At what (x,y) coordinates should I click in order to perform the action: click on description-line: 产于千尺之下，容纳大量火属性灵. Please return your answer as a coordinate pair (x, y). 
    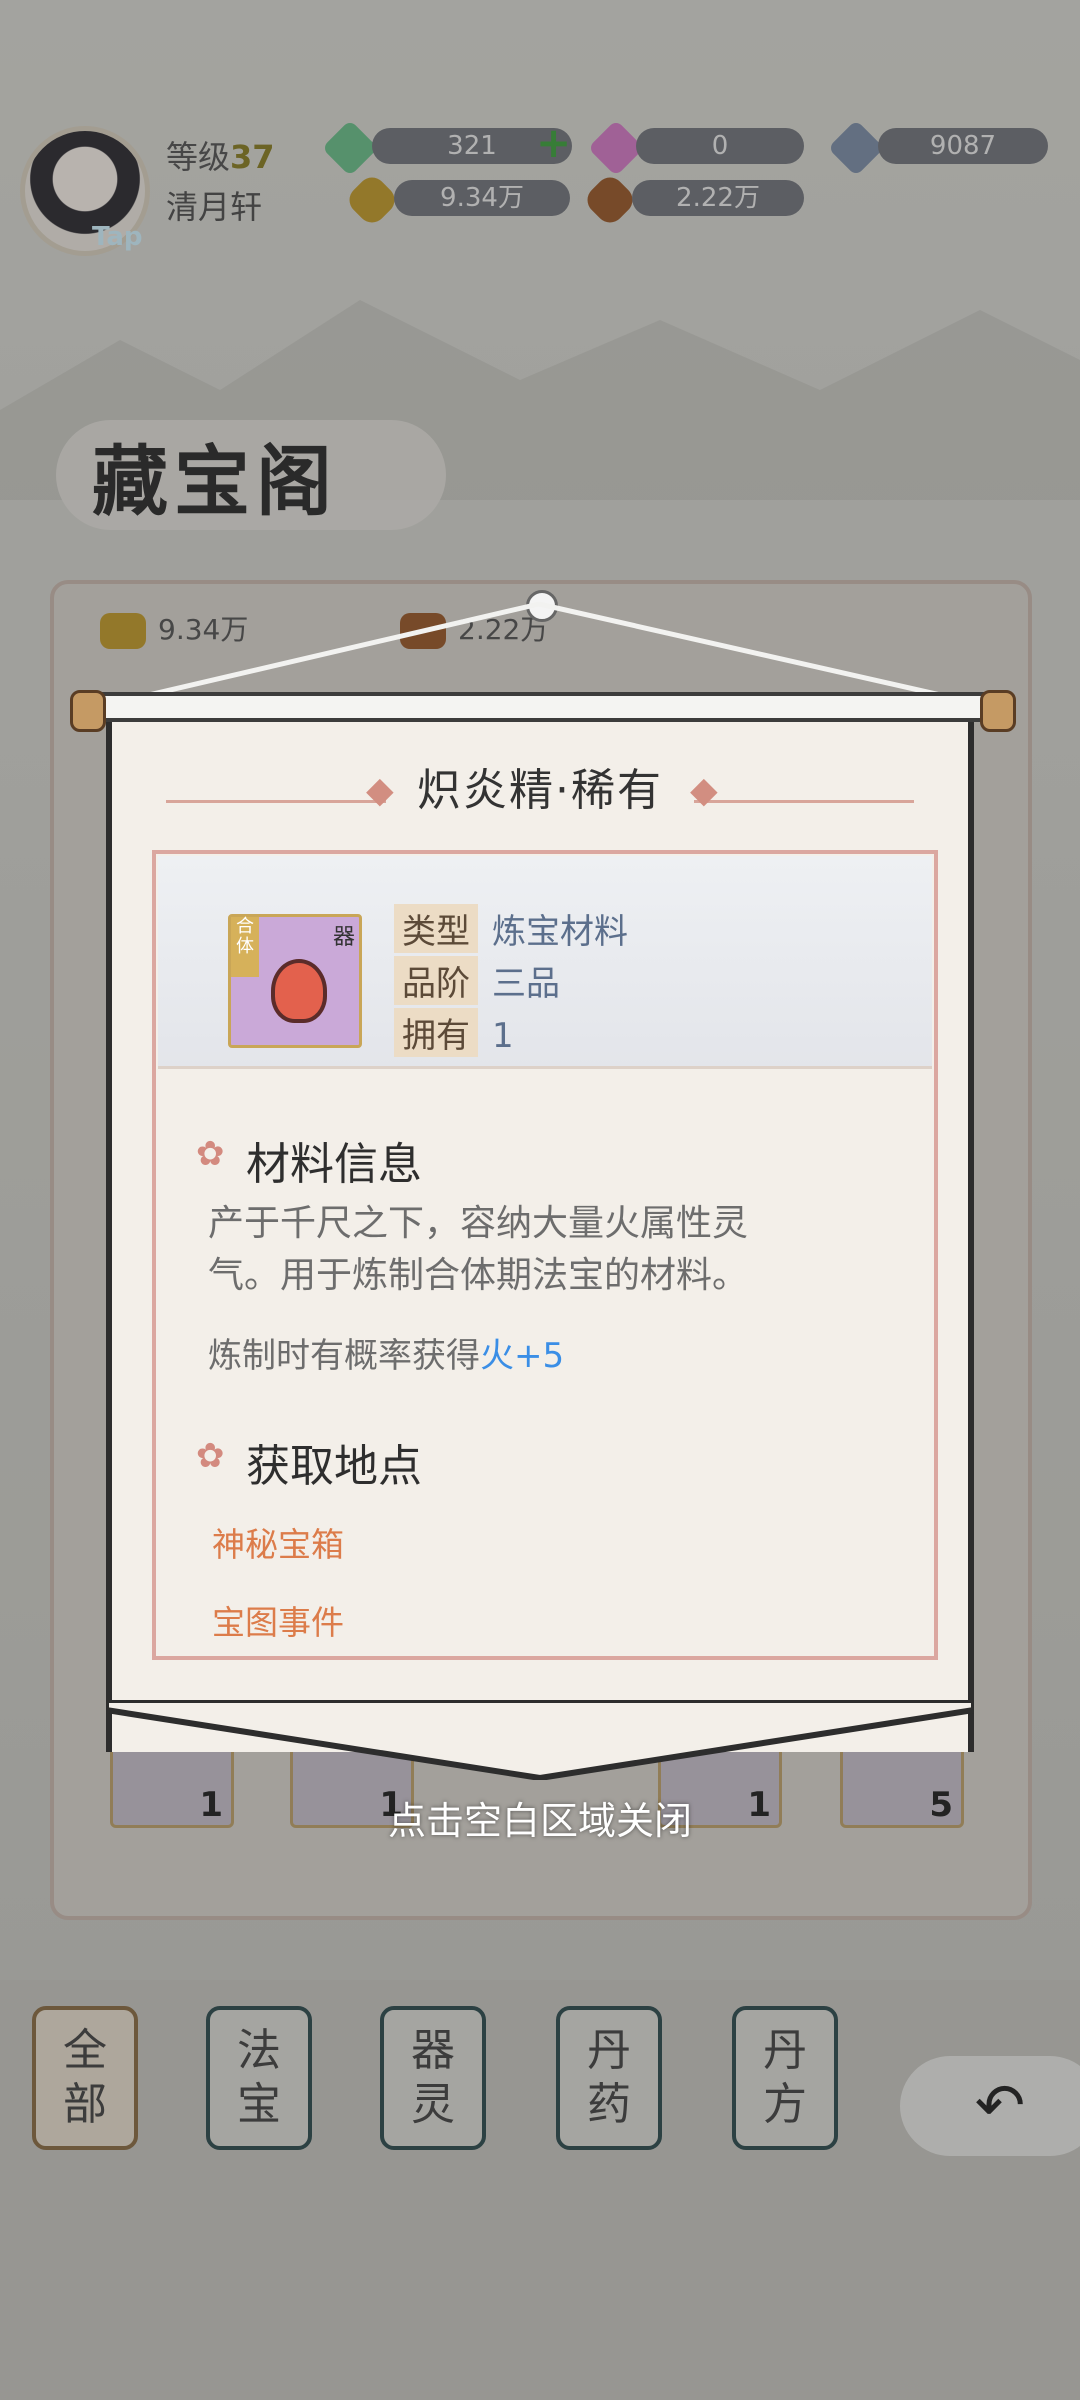
    Looking at the image, I should click on (478, 1223).